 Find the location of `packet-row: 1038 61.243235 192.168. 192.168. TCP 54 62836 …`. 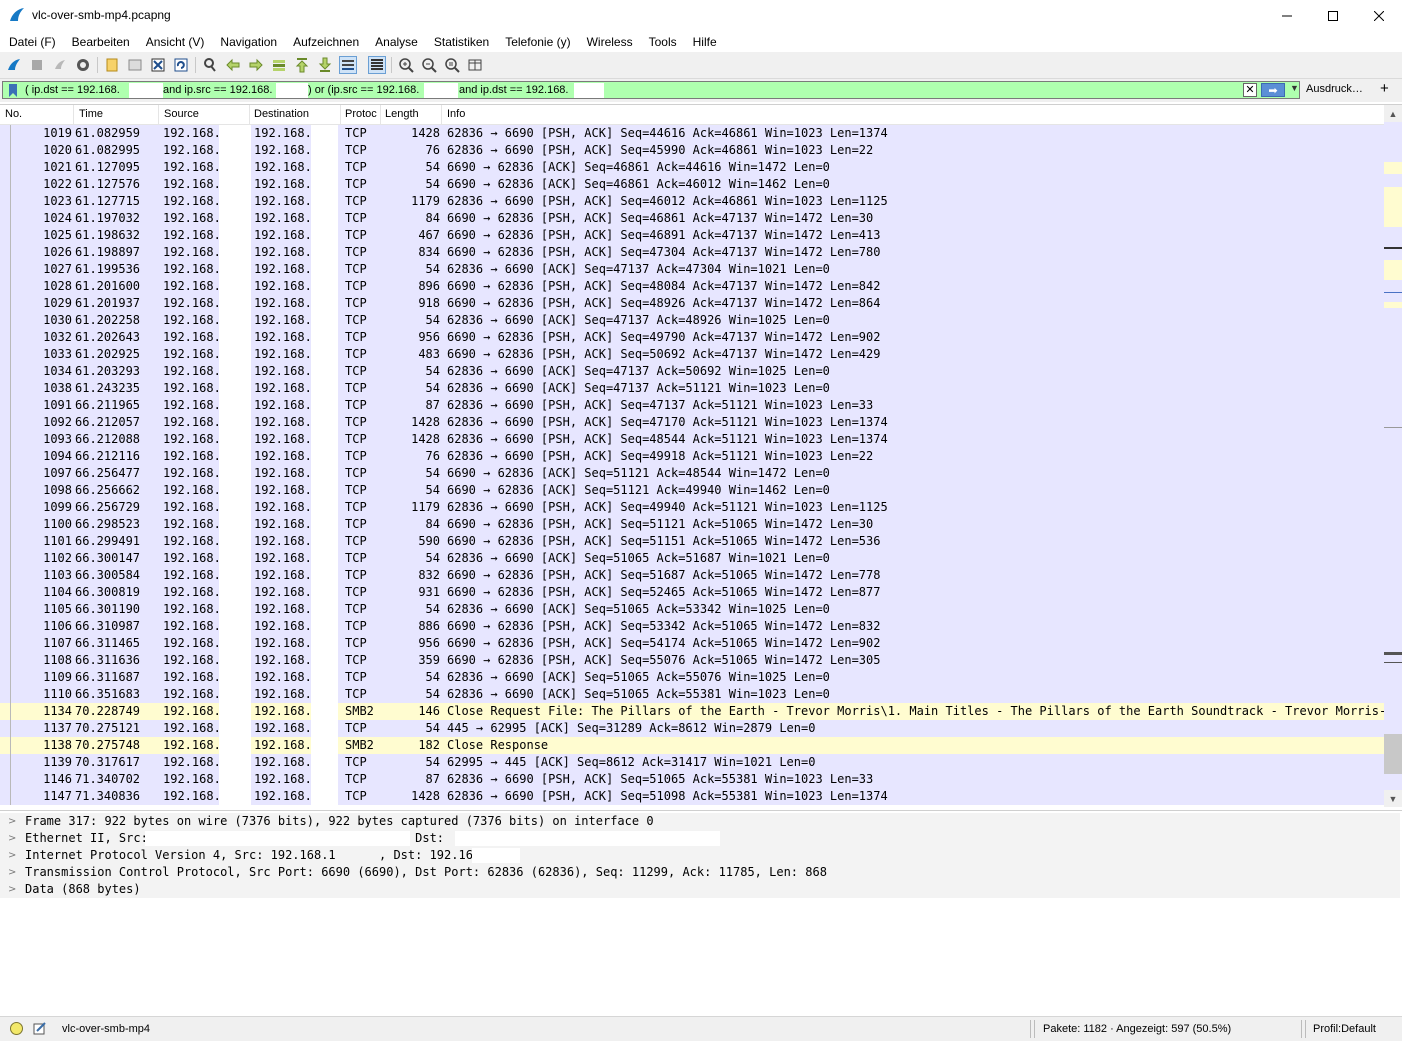

packet-row: 1038 61.243235 192.168. 192.168. TCP 54 62836 … is located at coordinates (692, 388).